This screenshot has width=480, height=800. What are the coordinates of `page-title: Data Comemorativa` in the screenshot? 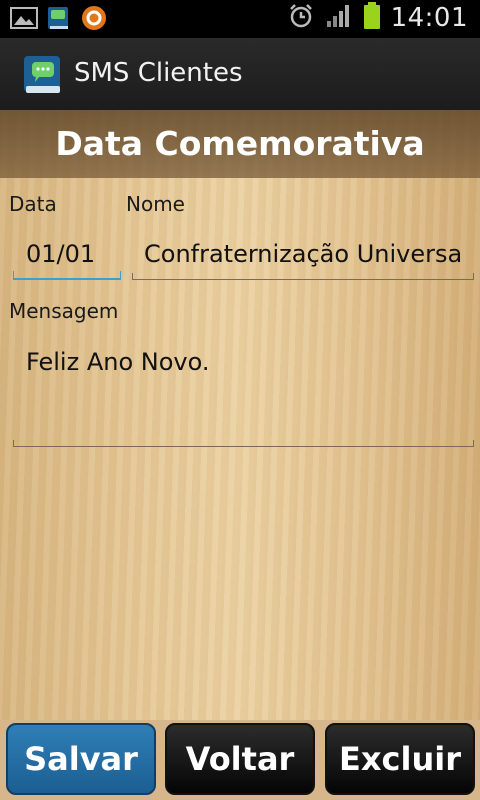 It's located at (240, 143).